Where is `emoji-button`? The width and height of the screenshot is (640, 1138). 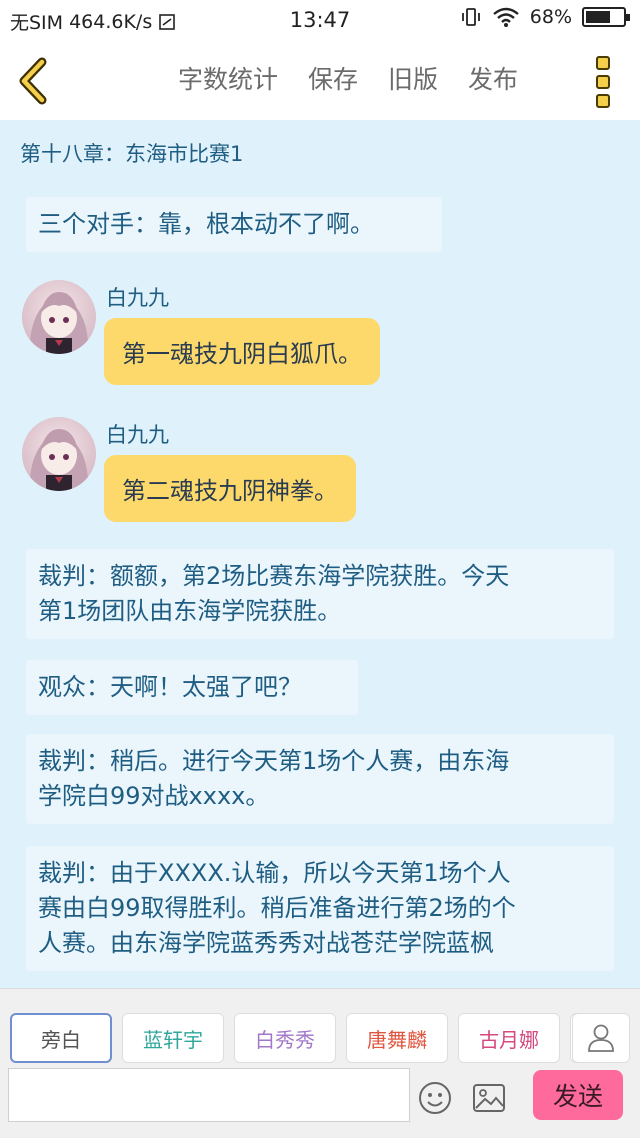
emoji-button is located at coordinates (435, 1098).